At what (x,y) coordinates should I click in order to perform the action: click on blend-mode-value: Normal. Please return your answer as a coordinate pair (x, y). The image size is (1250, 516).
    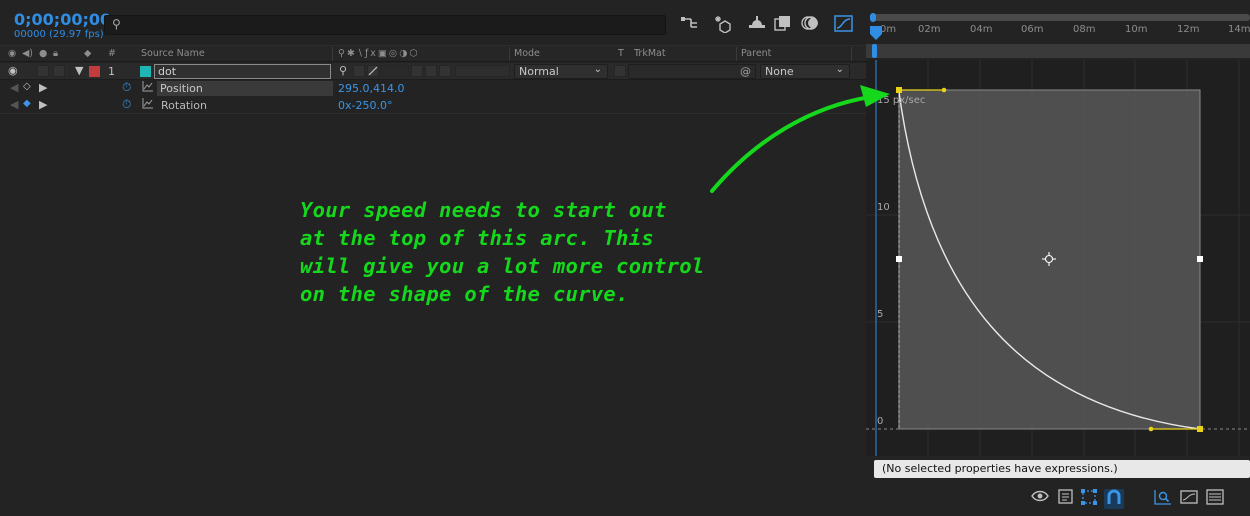
    Looking at the image, I should click on (539, 71).